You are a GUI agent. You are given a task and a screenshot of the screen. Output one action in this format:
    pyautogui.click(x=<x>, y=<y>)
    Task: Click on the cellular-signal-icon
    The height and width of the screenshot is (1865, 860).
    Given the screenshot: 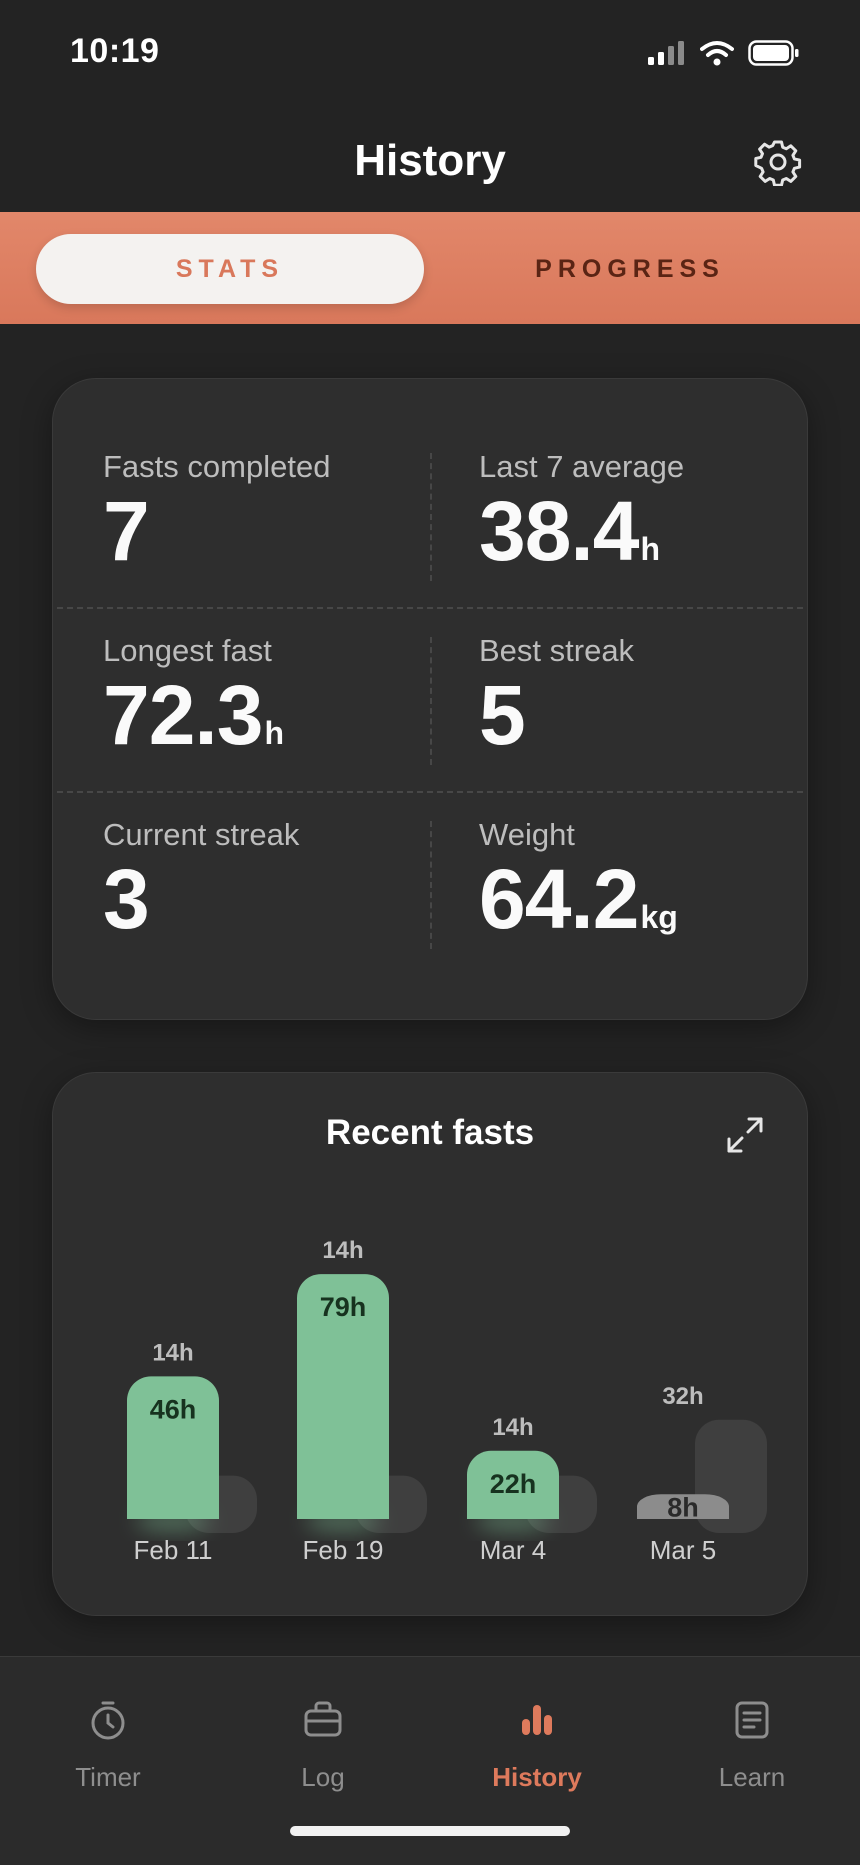 What is the action you would take?
    pyautogui.click(x=666, y=53)
    